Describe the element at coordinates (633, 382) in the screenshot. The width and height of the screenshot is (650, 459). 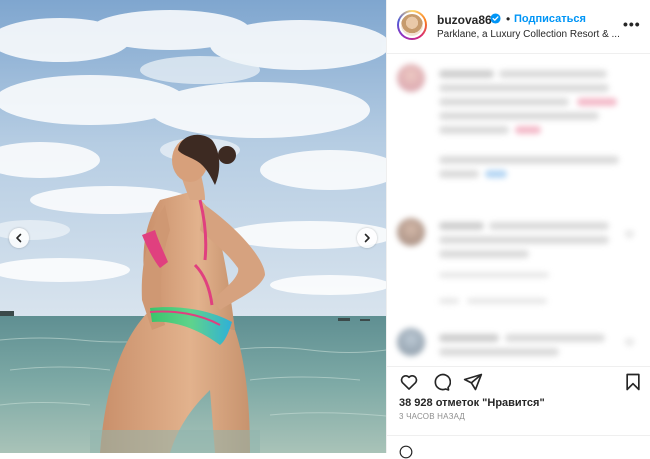
I see `bookmark-icon` at that location.